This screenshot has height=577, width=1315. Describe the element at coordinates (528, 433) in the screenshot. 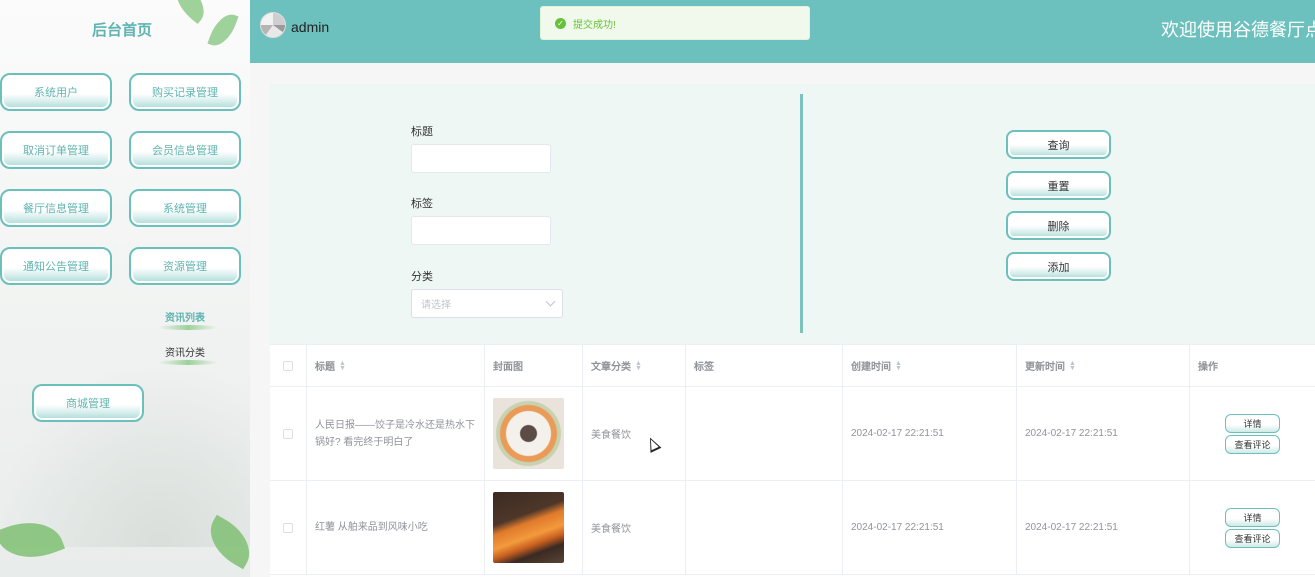

I see `cover-image-dumplings` at that location.